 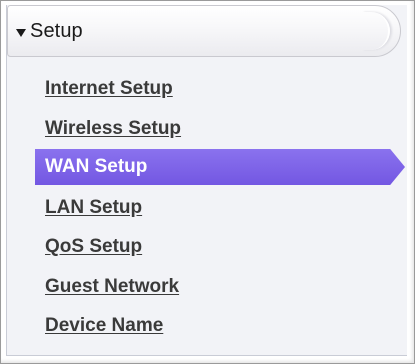 I want to click on collapse-triangle-icon, so click(x=21, y=32).